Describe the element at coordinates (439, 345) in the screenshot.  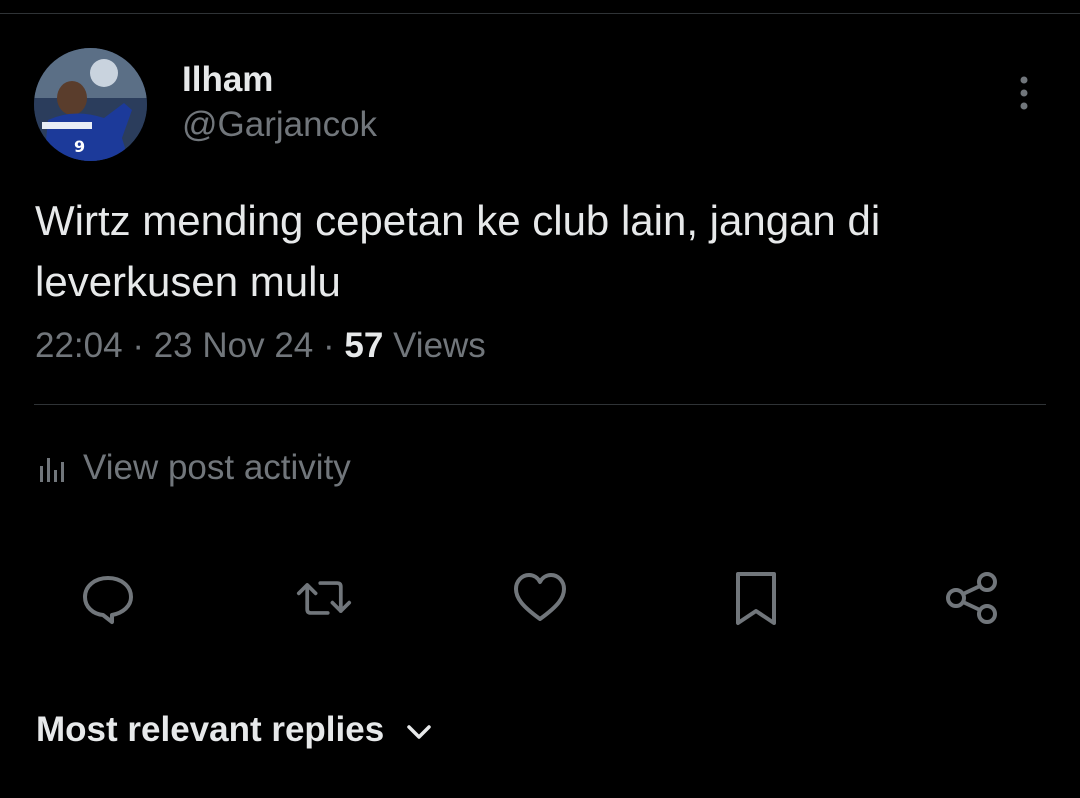
I see `views-label: Views` at that location.